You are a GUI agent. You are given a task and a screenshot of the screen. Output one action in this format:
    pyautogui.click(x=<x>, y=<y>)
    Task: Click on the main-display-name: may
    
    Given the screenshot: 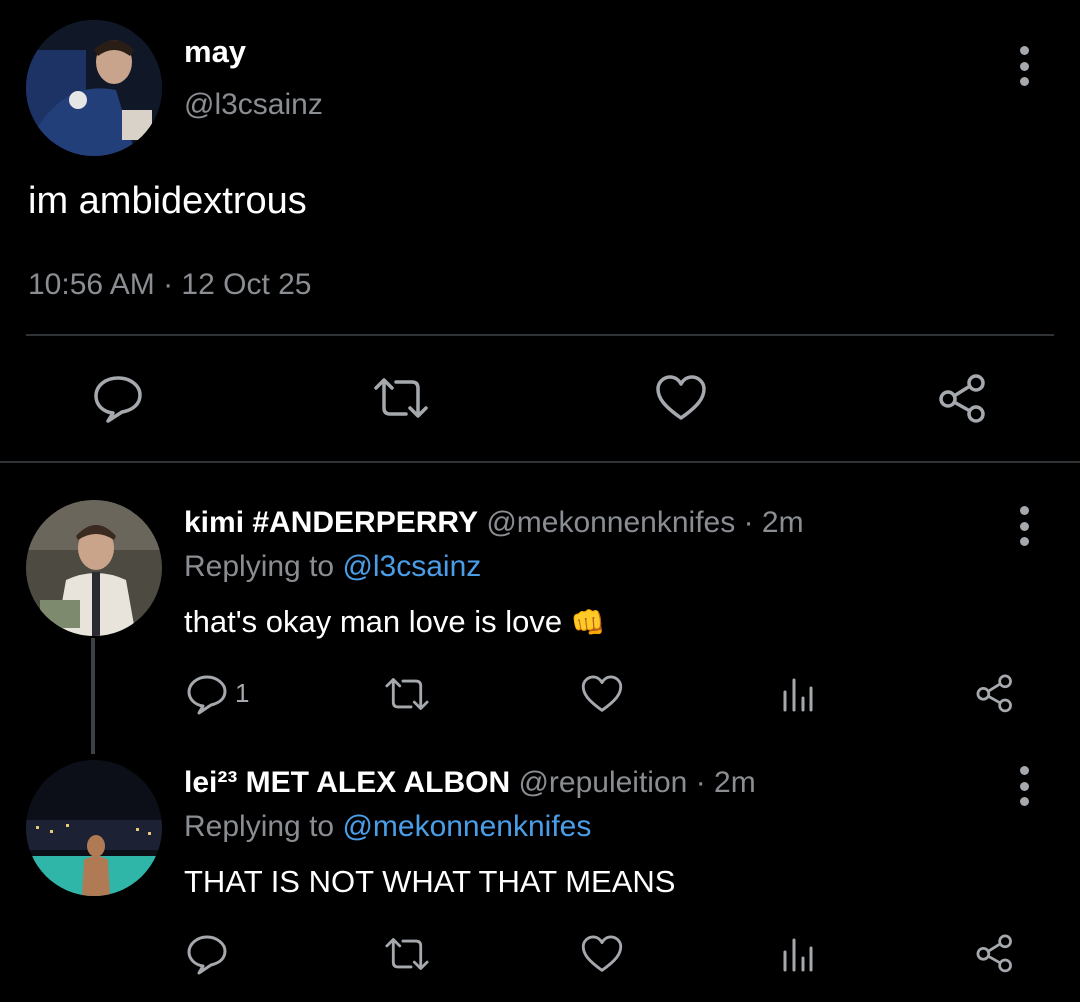 What is the action you would take?
    pyautogui.click(x=215, y=52)
    